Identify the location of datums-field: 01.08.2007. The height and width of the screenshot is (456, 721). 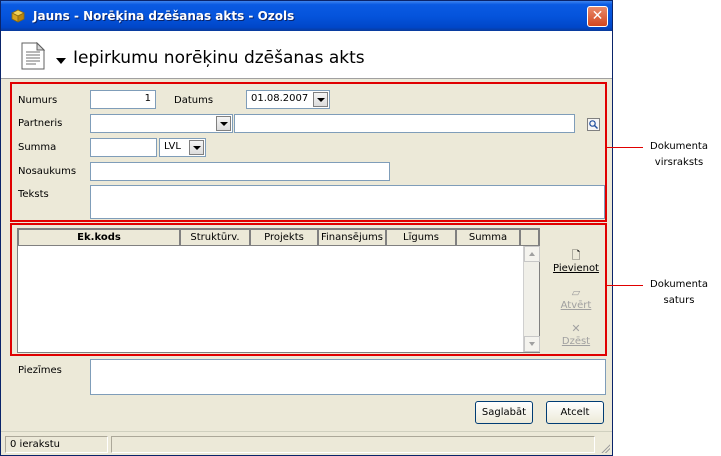
(288, 99).